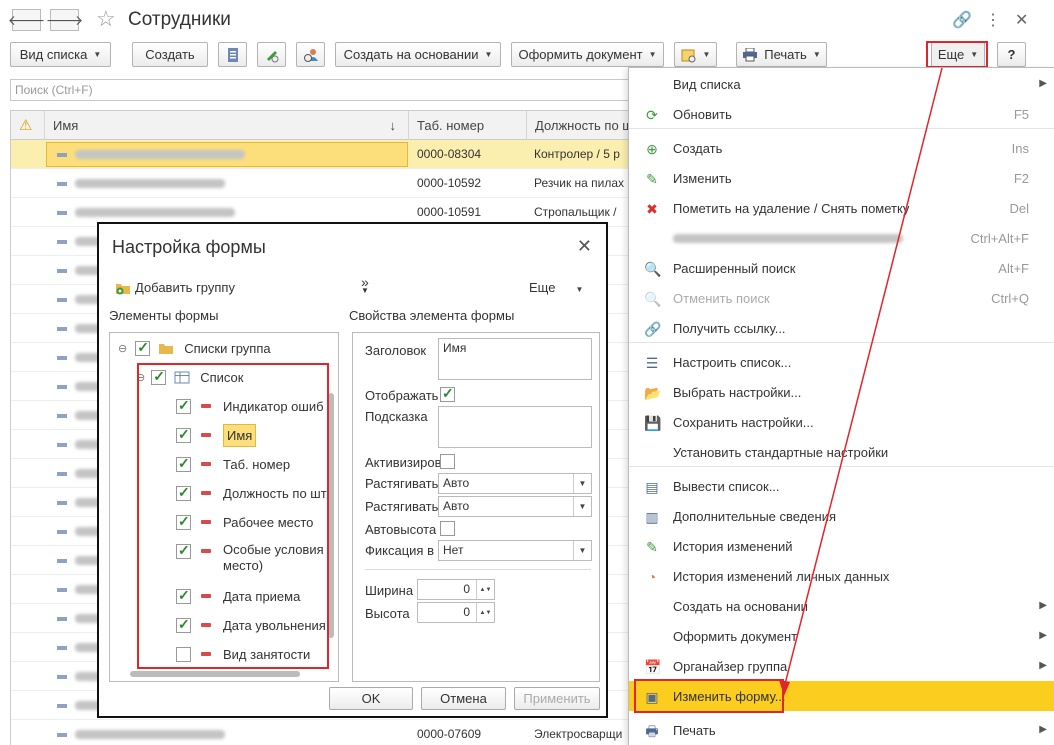 This screenshot has height=745, width=1054. Describe the element at coordinates (456, 612) in the screenshot. I see `height-stepper: 0 ▲▼` at that location.